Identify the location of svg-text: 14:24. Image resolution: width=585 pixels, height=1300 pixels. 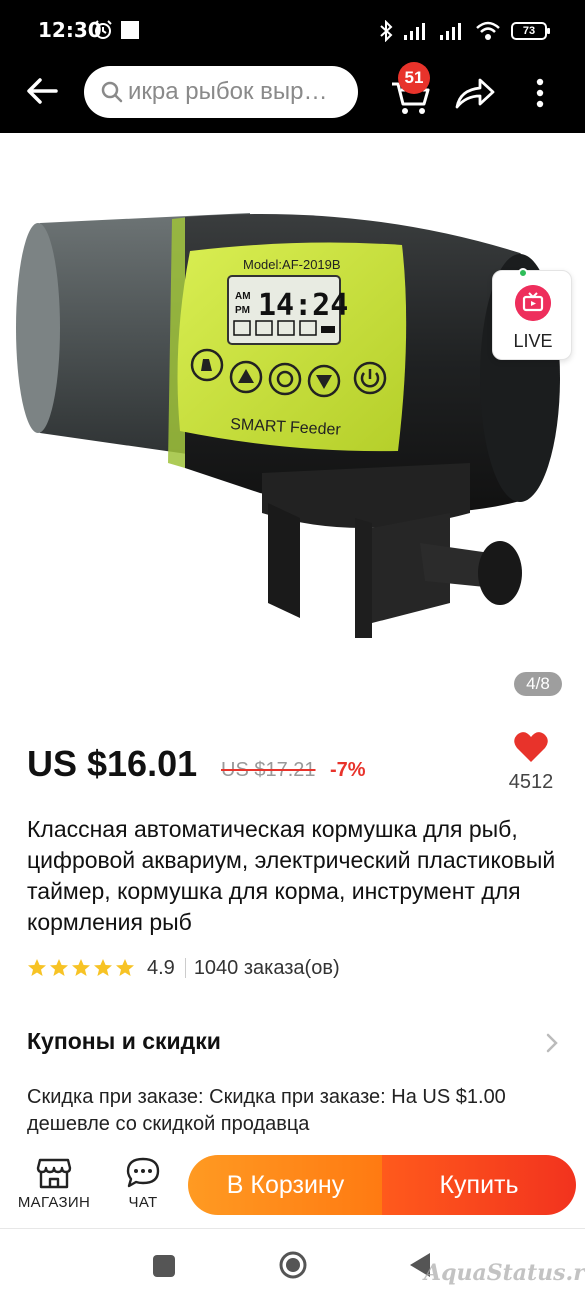
(303, 305).